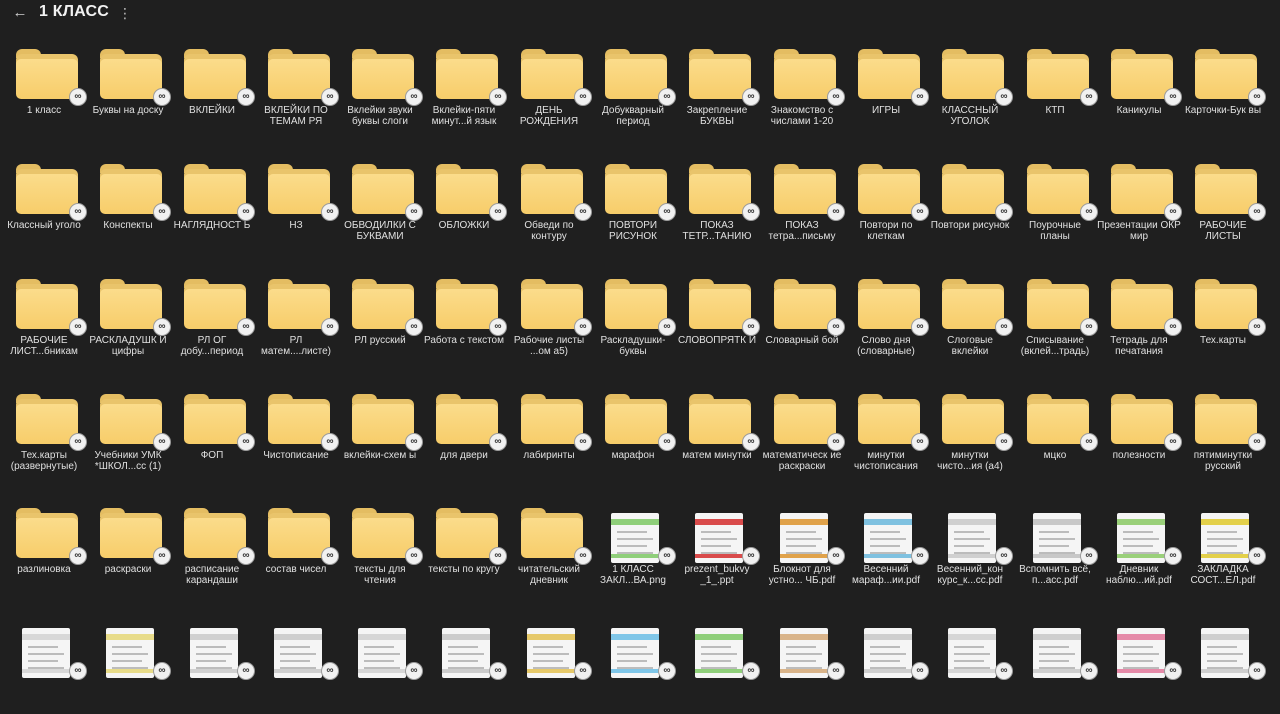 This screenshot has width=1280, height=714. Describe the element at coordinates (128, 205) in the screenshot. I see `folder-item: ∞ Конспекты` at that location.